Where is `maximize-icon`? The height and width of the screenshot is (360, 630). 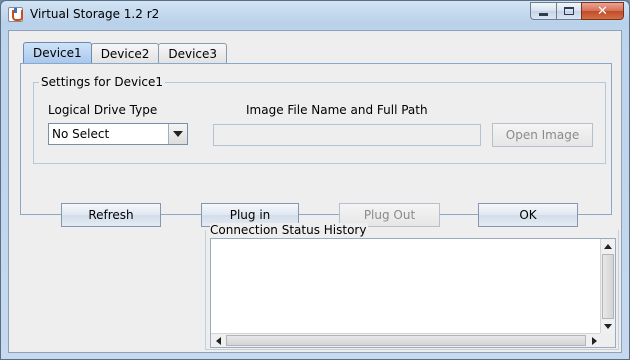
maximize-icon is located at coordinates (569, 11).